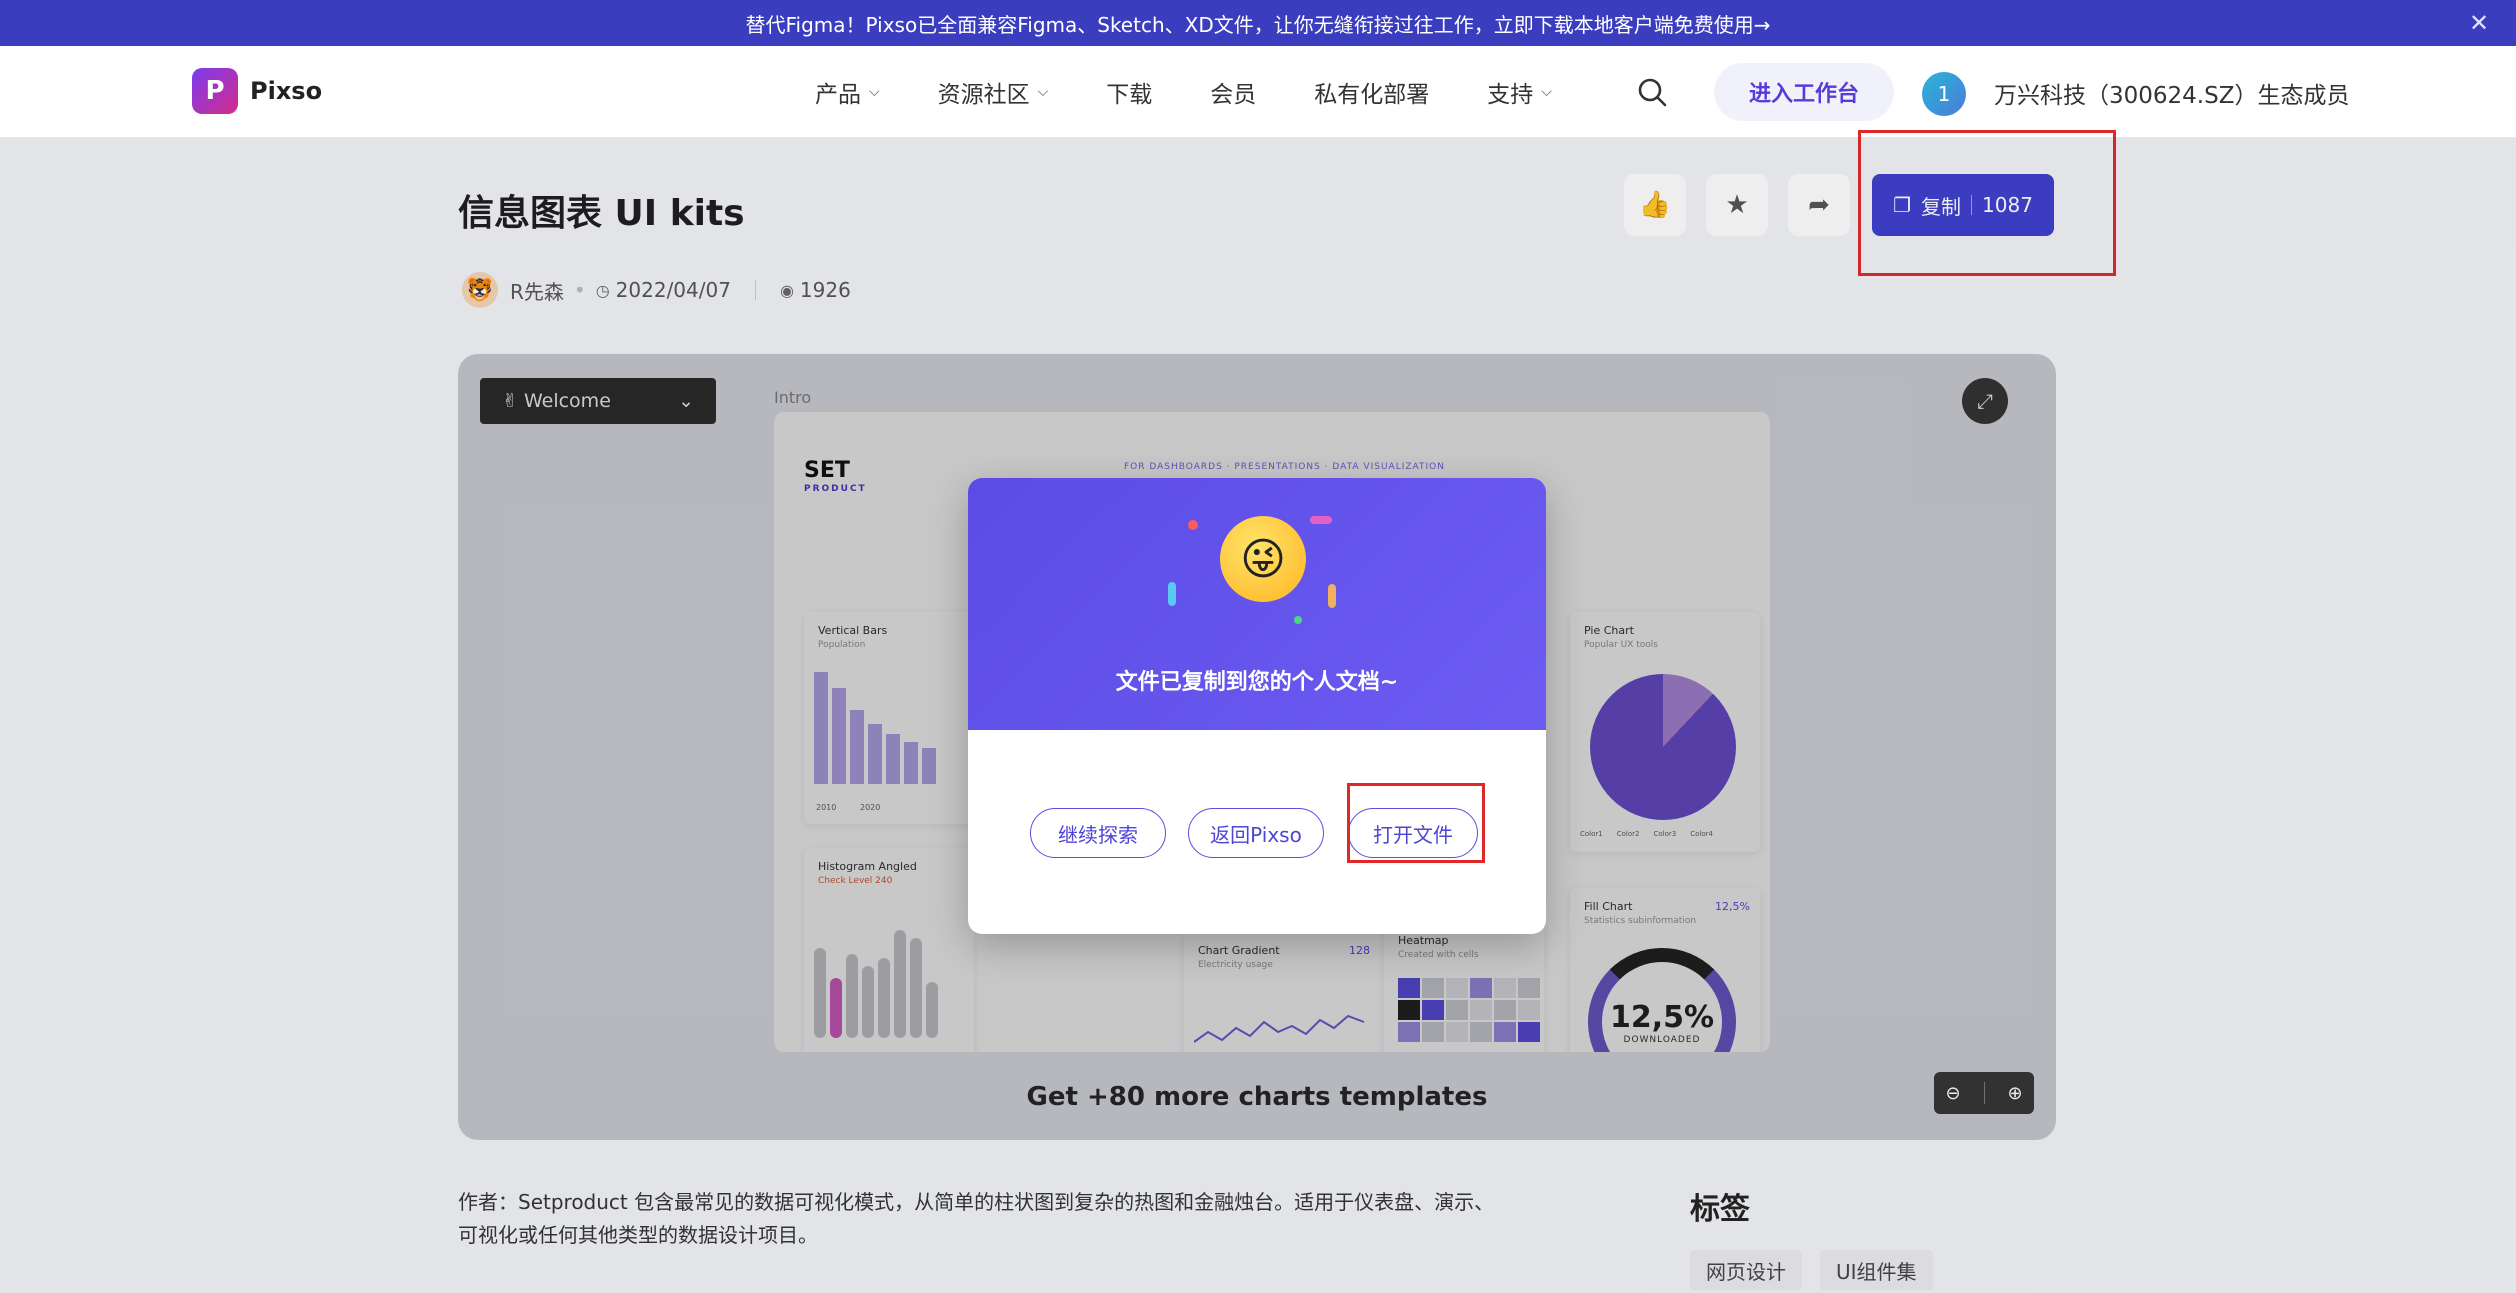 Image resolution: width=2516 pixels, height=1293 pixels. What do you see at coordinates (1129, 95) in the screenshot?
I see `nav-label: 下载` at bounding box center [1129, 95].